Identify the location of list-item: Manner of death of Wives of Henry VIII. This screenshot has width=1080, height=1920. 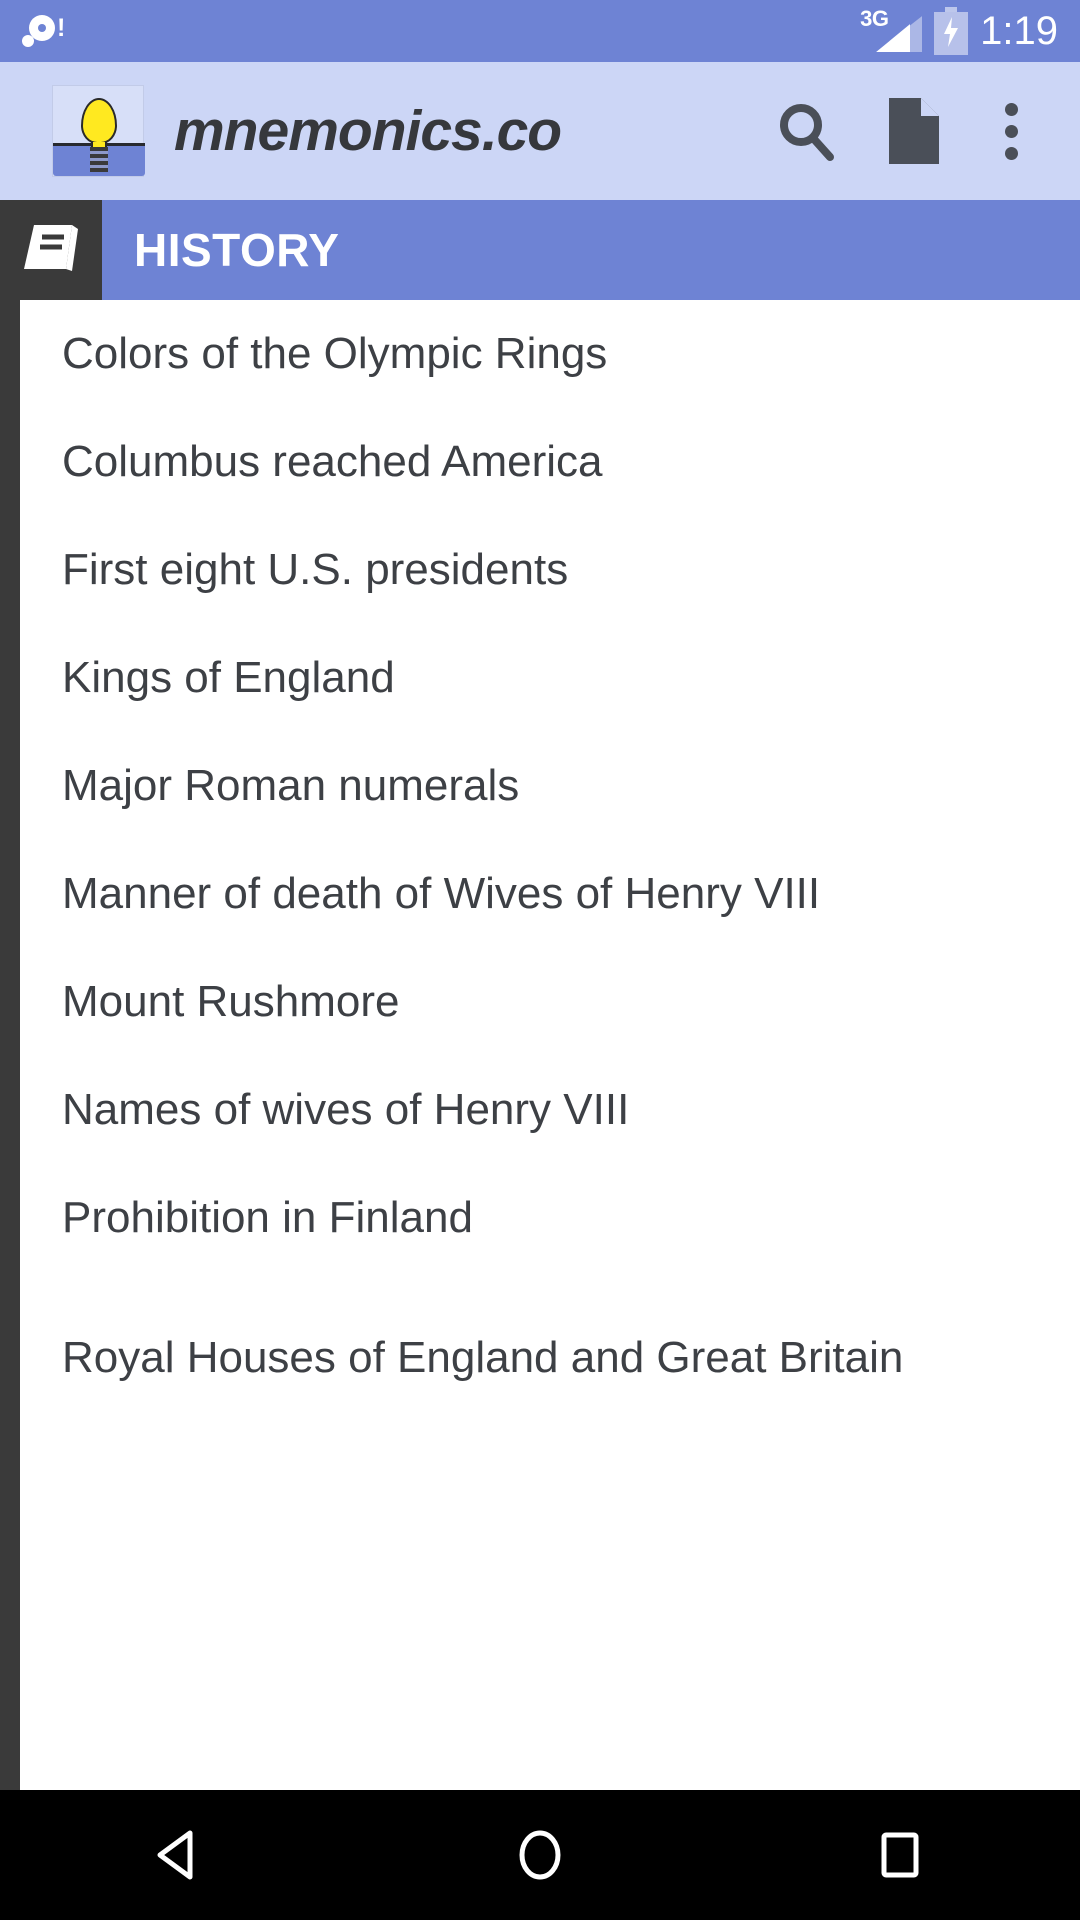
(540, 894).